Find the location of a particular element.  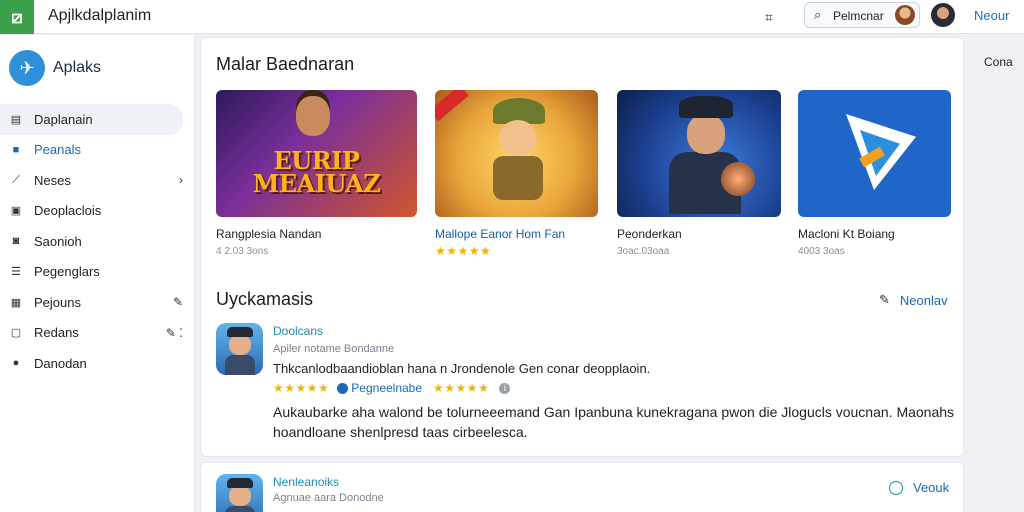

sidebar-item-label: Peanals is located at coordinates (57, 150).